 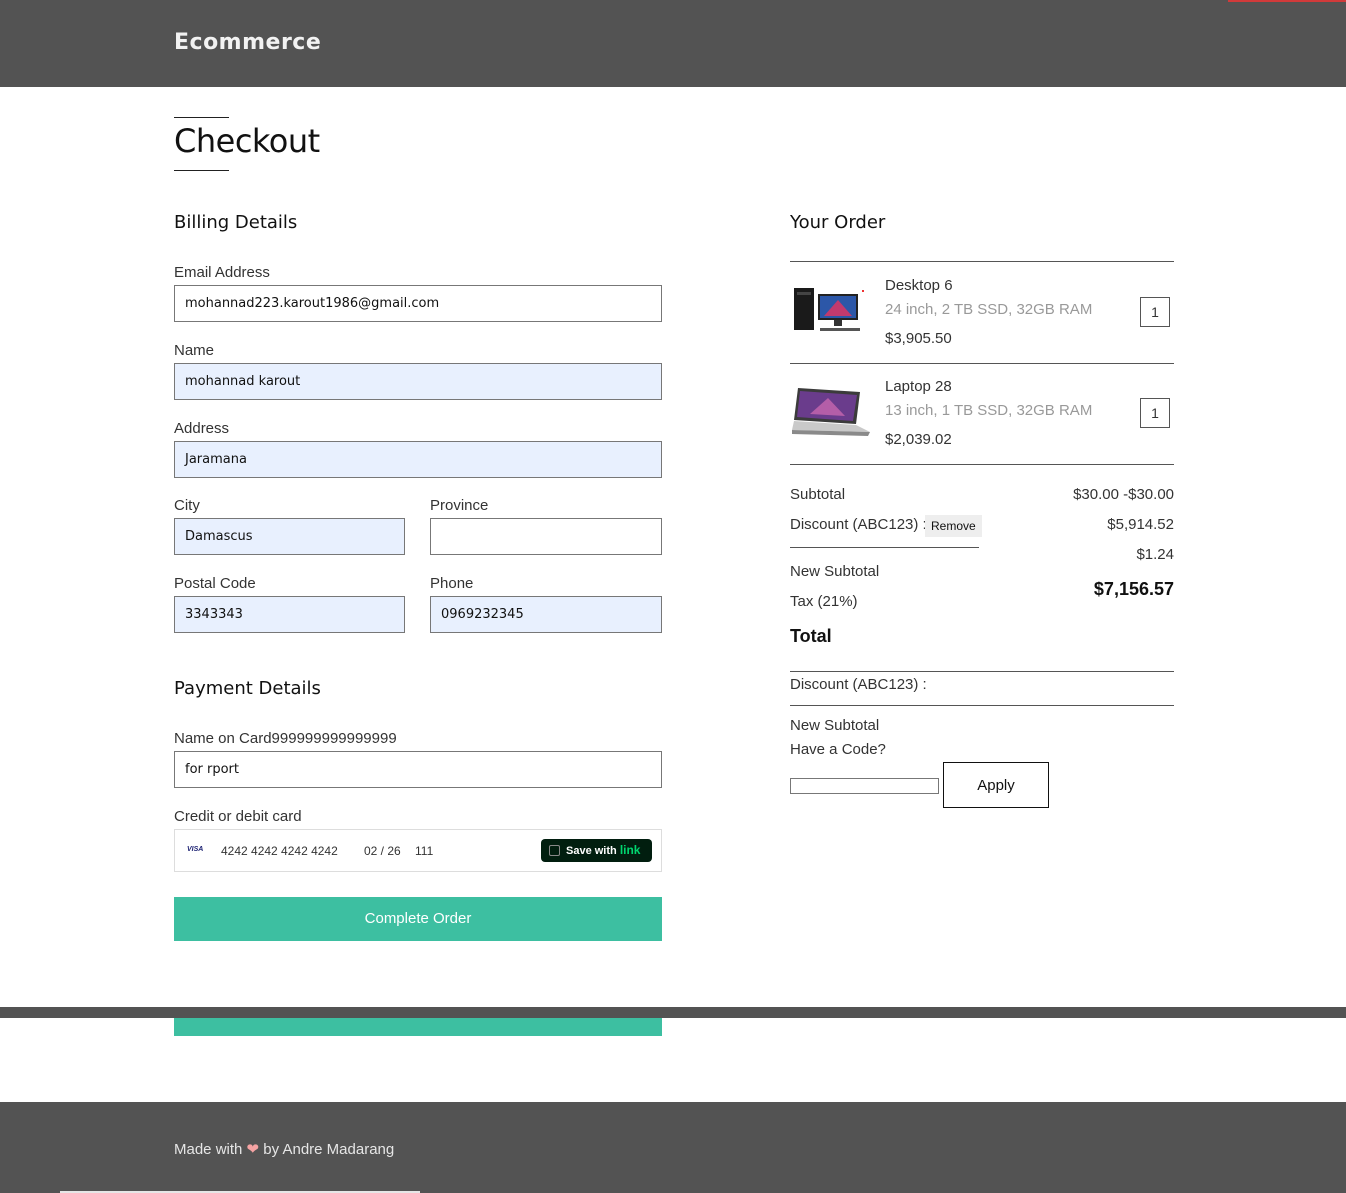 What do you see at coordinates (289, 614) in the screenshot?
I see `postal-code-input: 3343343` at bounding box center [289, 614].